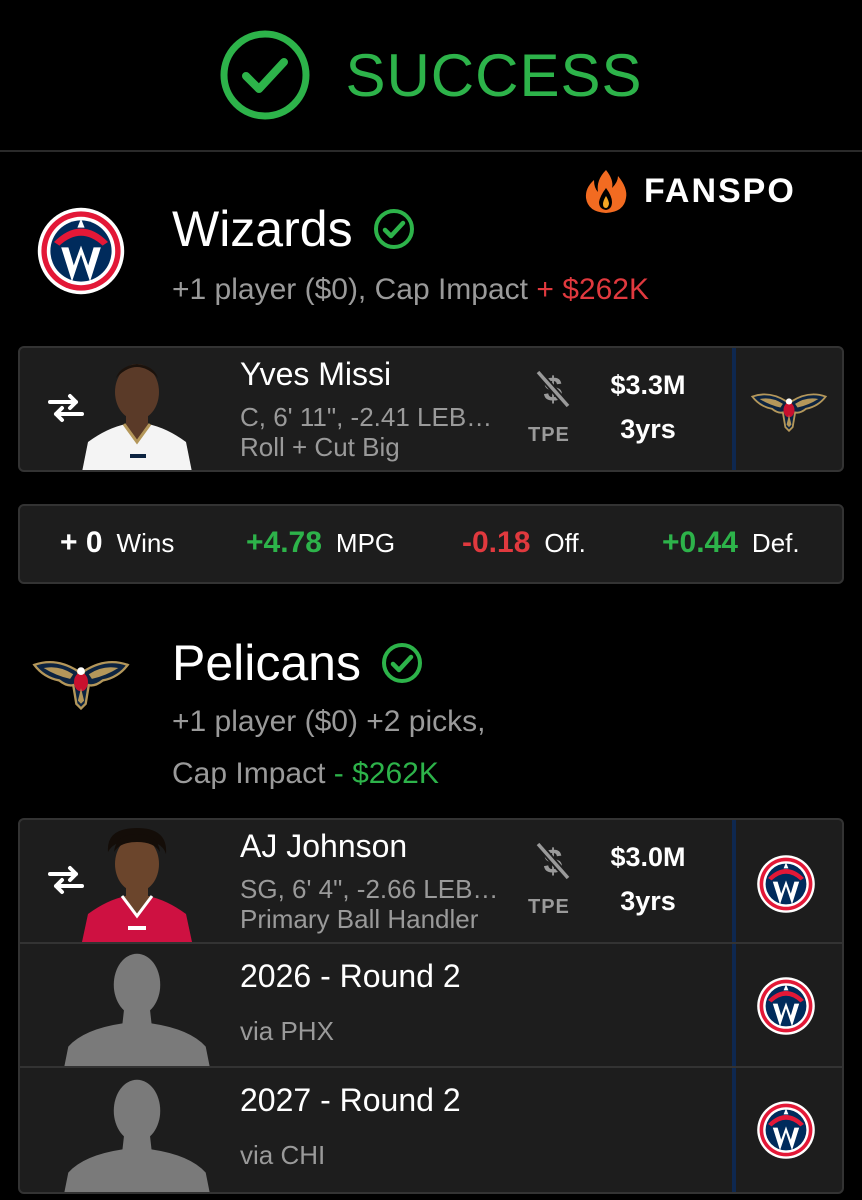 This screenshot has height=1200, width=862. What do you see at coordinates (496, 542) in the screenshot?
I see `stat-off-value: -0.18` at bounding box center [496, 542].